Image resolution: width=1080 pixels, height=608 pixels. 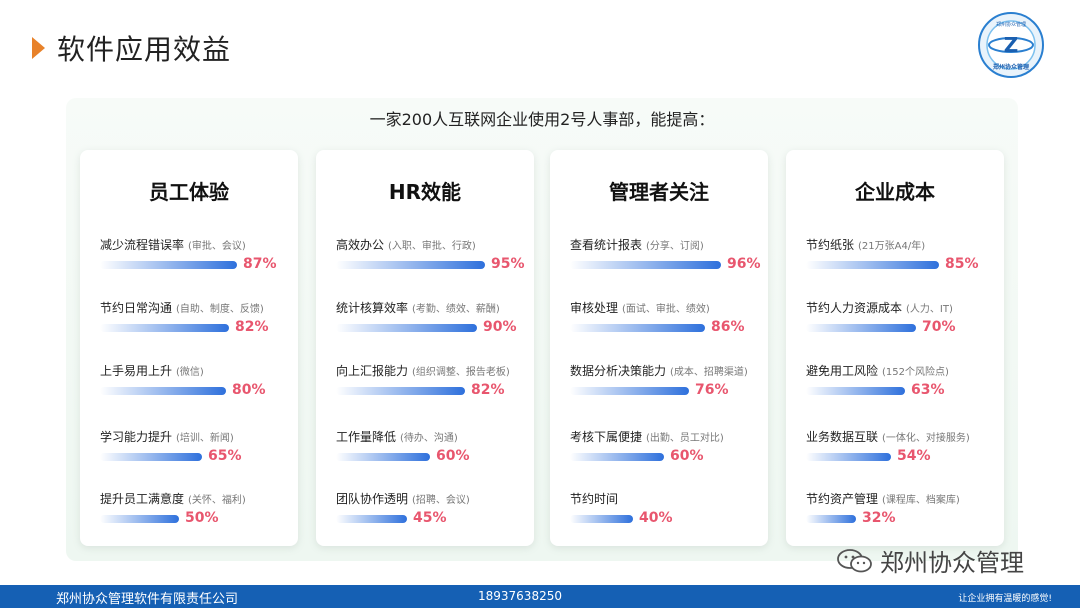 I want to click on metric-note: (组织调整、报告老板), so click(x=461, y=372).